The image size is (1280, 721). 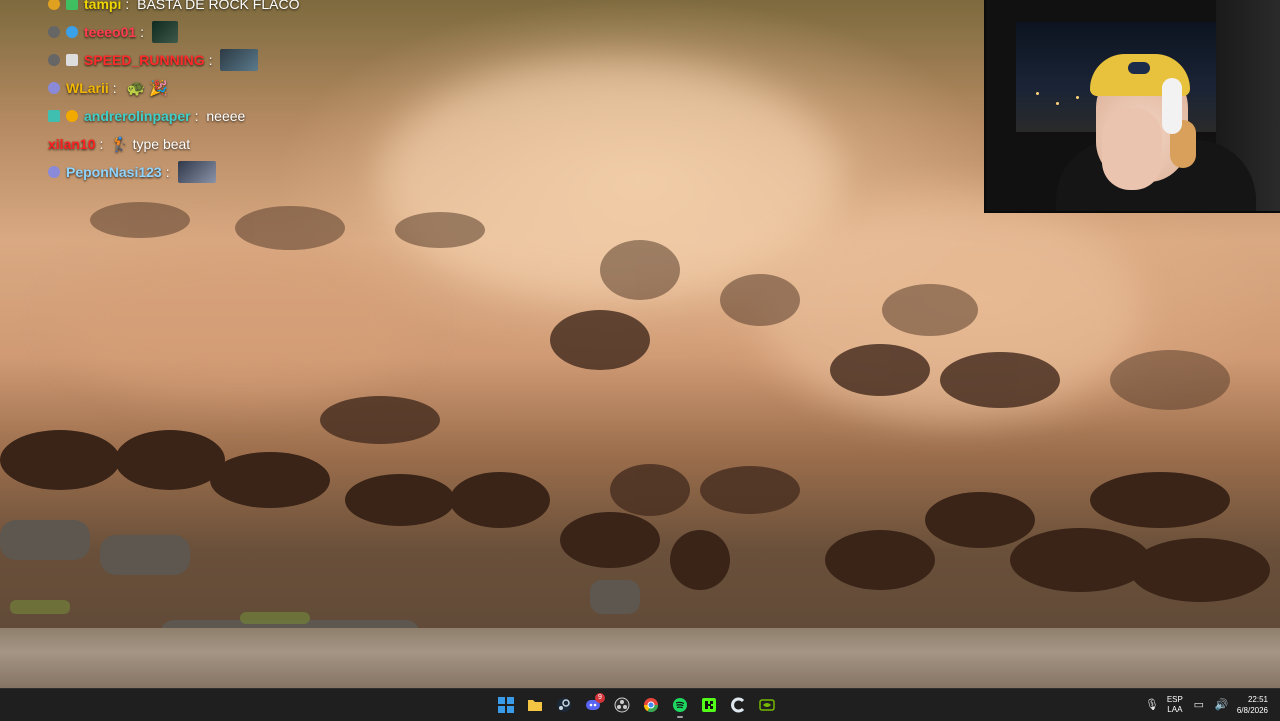 I want to click on windows-logo-icon, so click(x=506, y=705).